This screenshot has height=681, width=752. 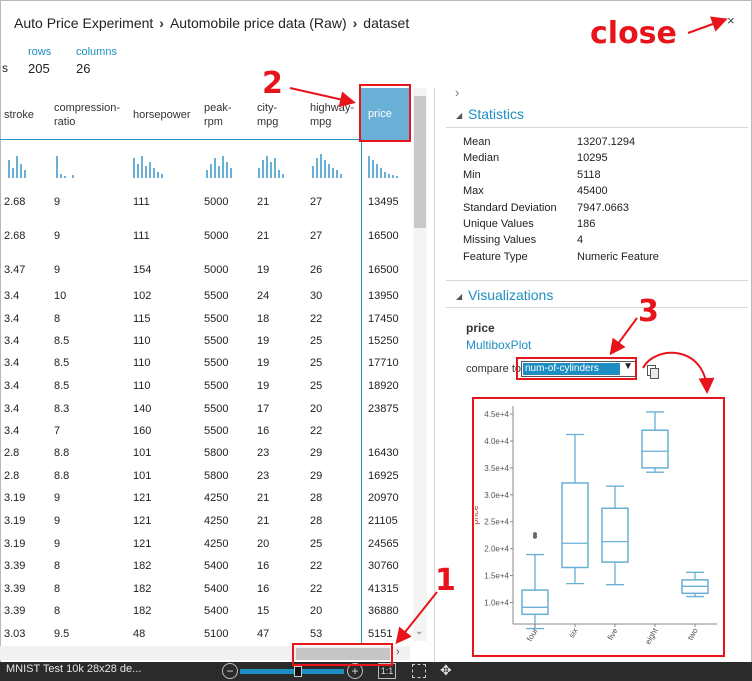 What do you see at coordinates (292, 671) in the screenshot?
I see `zoom-slider-track` at bounding box center [292, 671].